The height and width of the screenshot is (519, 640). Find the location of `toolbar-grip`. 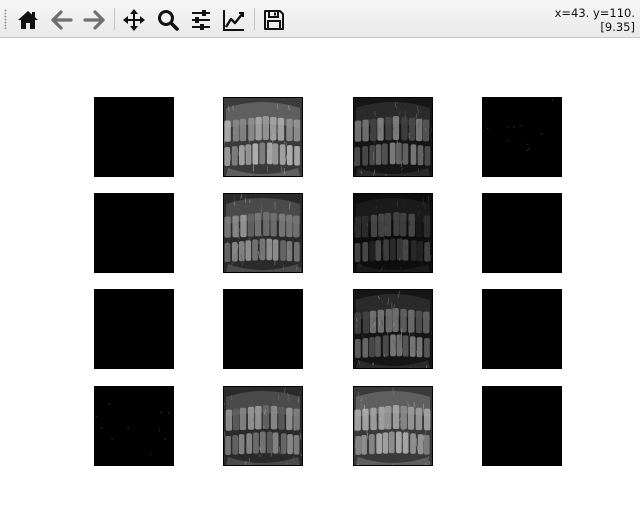

toolbar-grip is located at coordinates (5, 19).